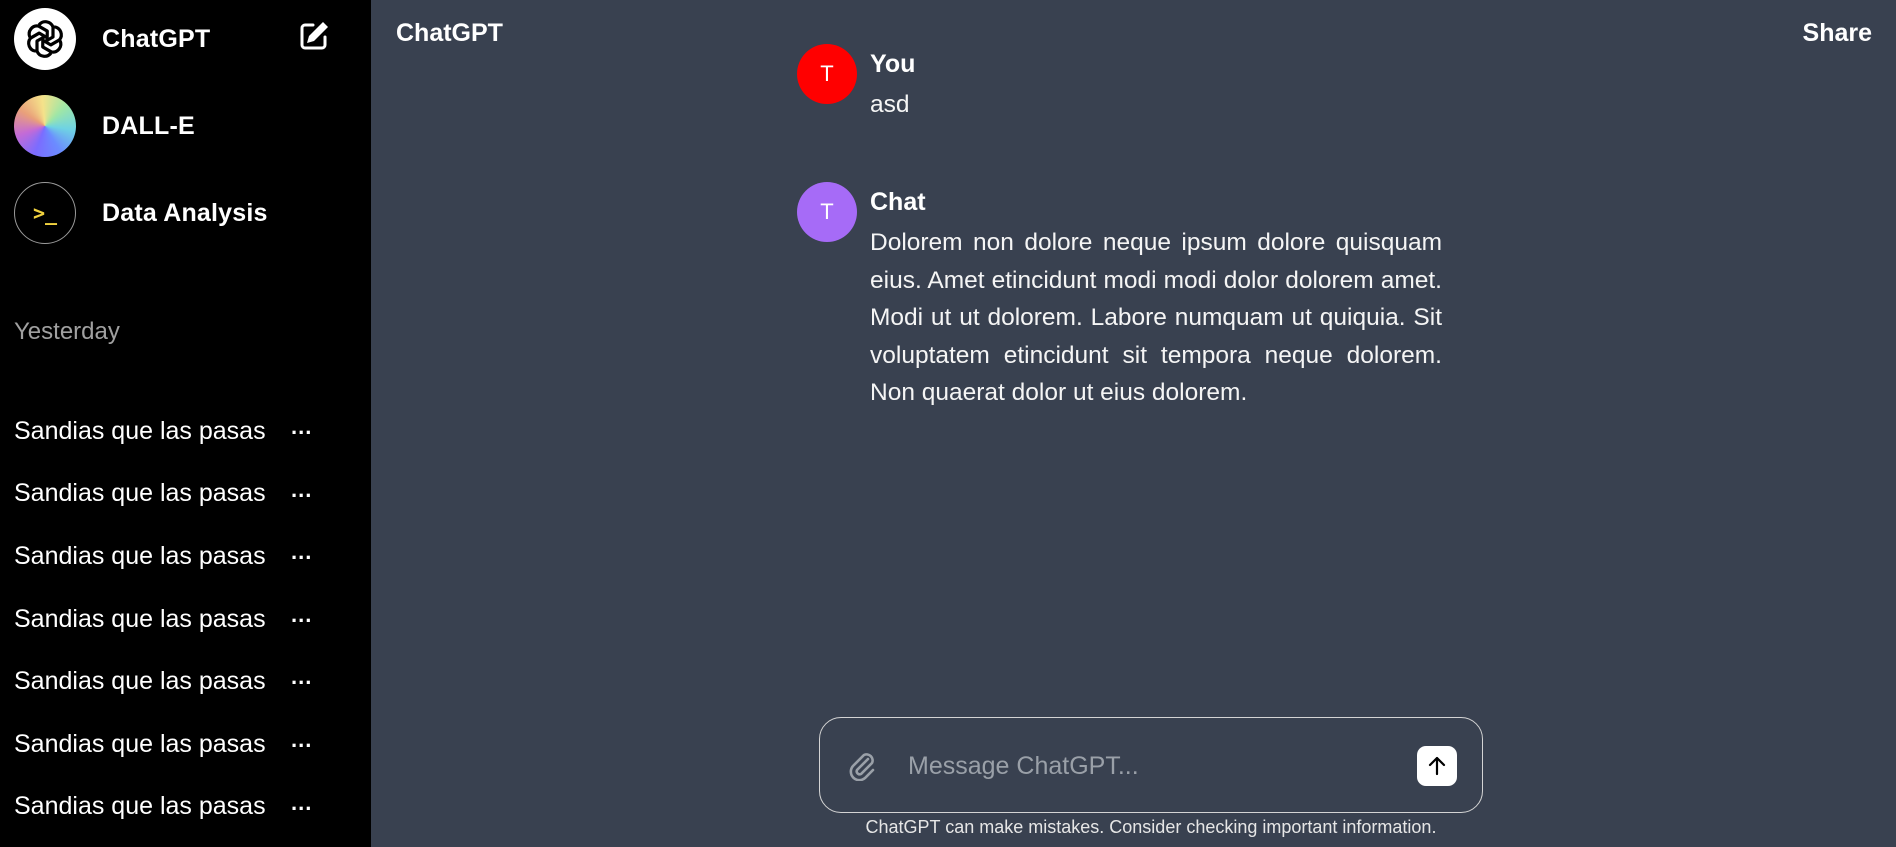 This screenshot has width=1896, height=847. I want to click on sidebar-item-chatgpt: ChatGPT, so click(112, 39).